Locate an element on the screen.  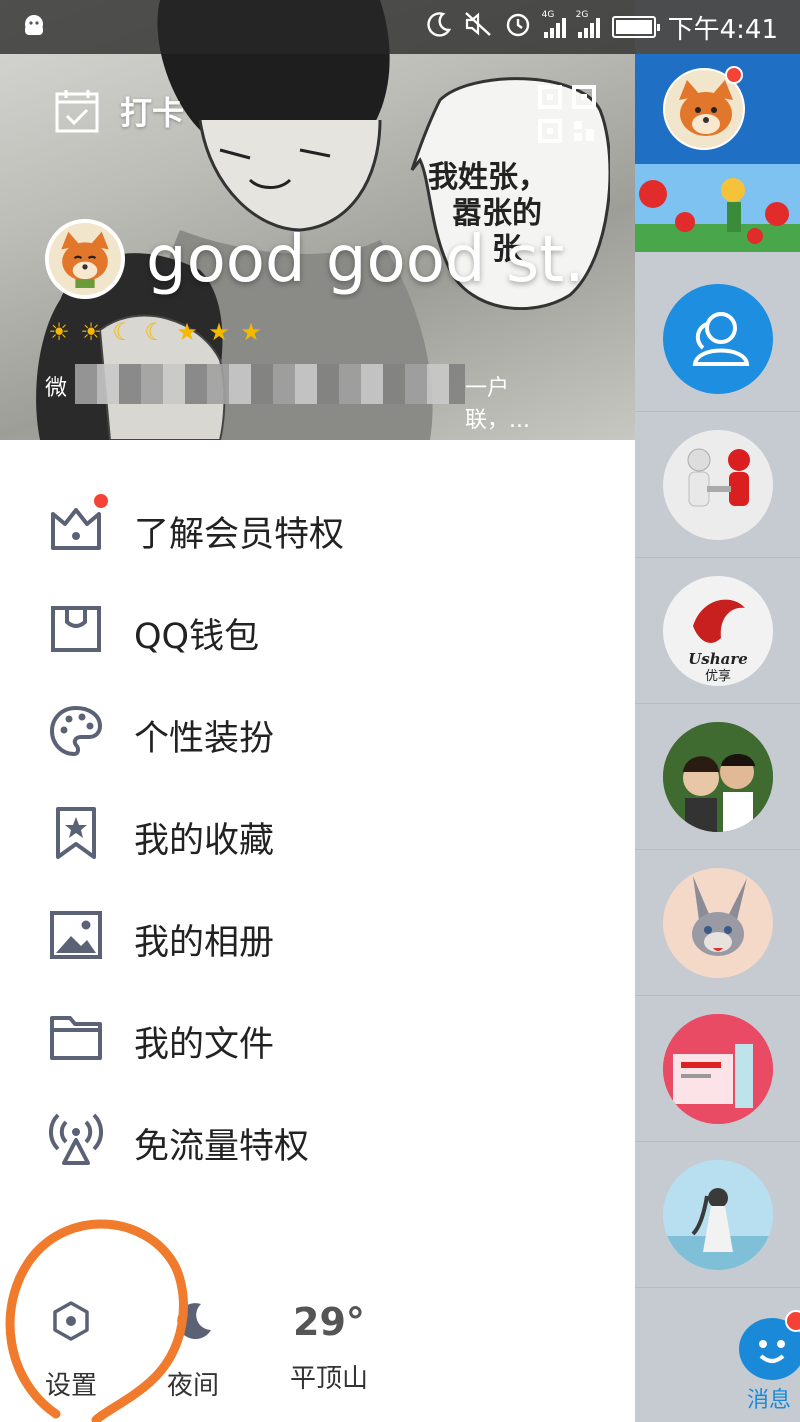
contacts-button is located at coordinates (718, 339).